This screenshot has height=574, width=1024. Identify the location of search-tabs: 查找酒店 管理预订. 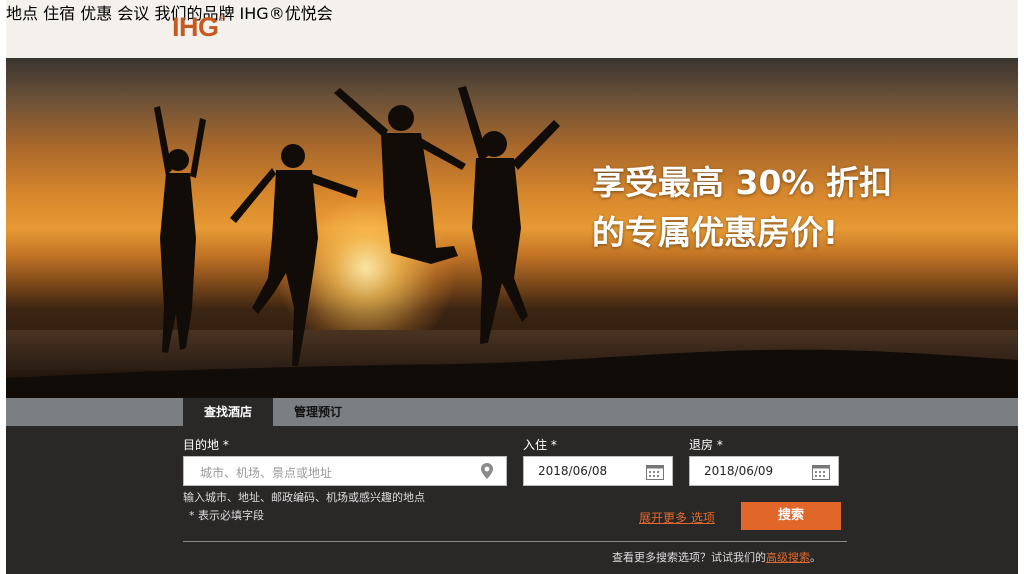
(512, 412).